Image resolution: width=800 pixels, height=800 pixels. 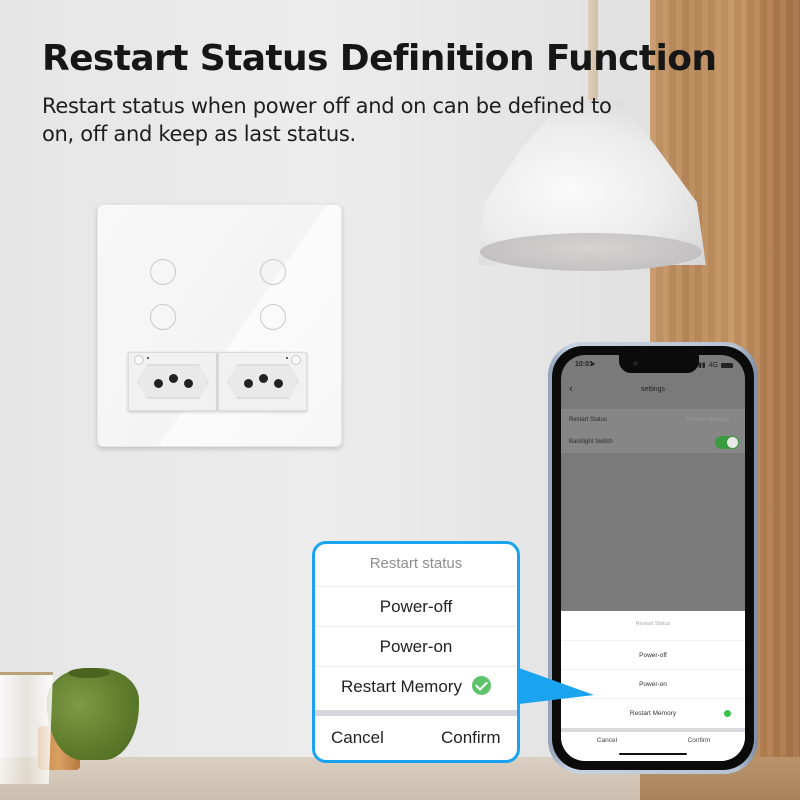 What do you see at coordinates (481, 686) in the screenshot?
I see `check-circle-icon` at bounding box center [481, 686].